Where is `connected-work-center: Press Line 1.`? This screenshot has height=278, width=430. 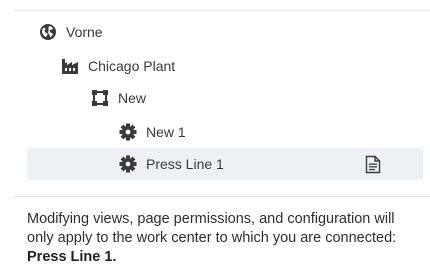
connected-work-center: Press Line 1. is located at coordinates (72, 257).